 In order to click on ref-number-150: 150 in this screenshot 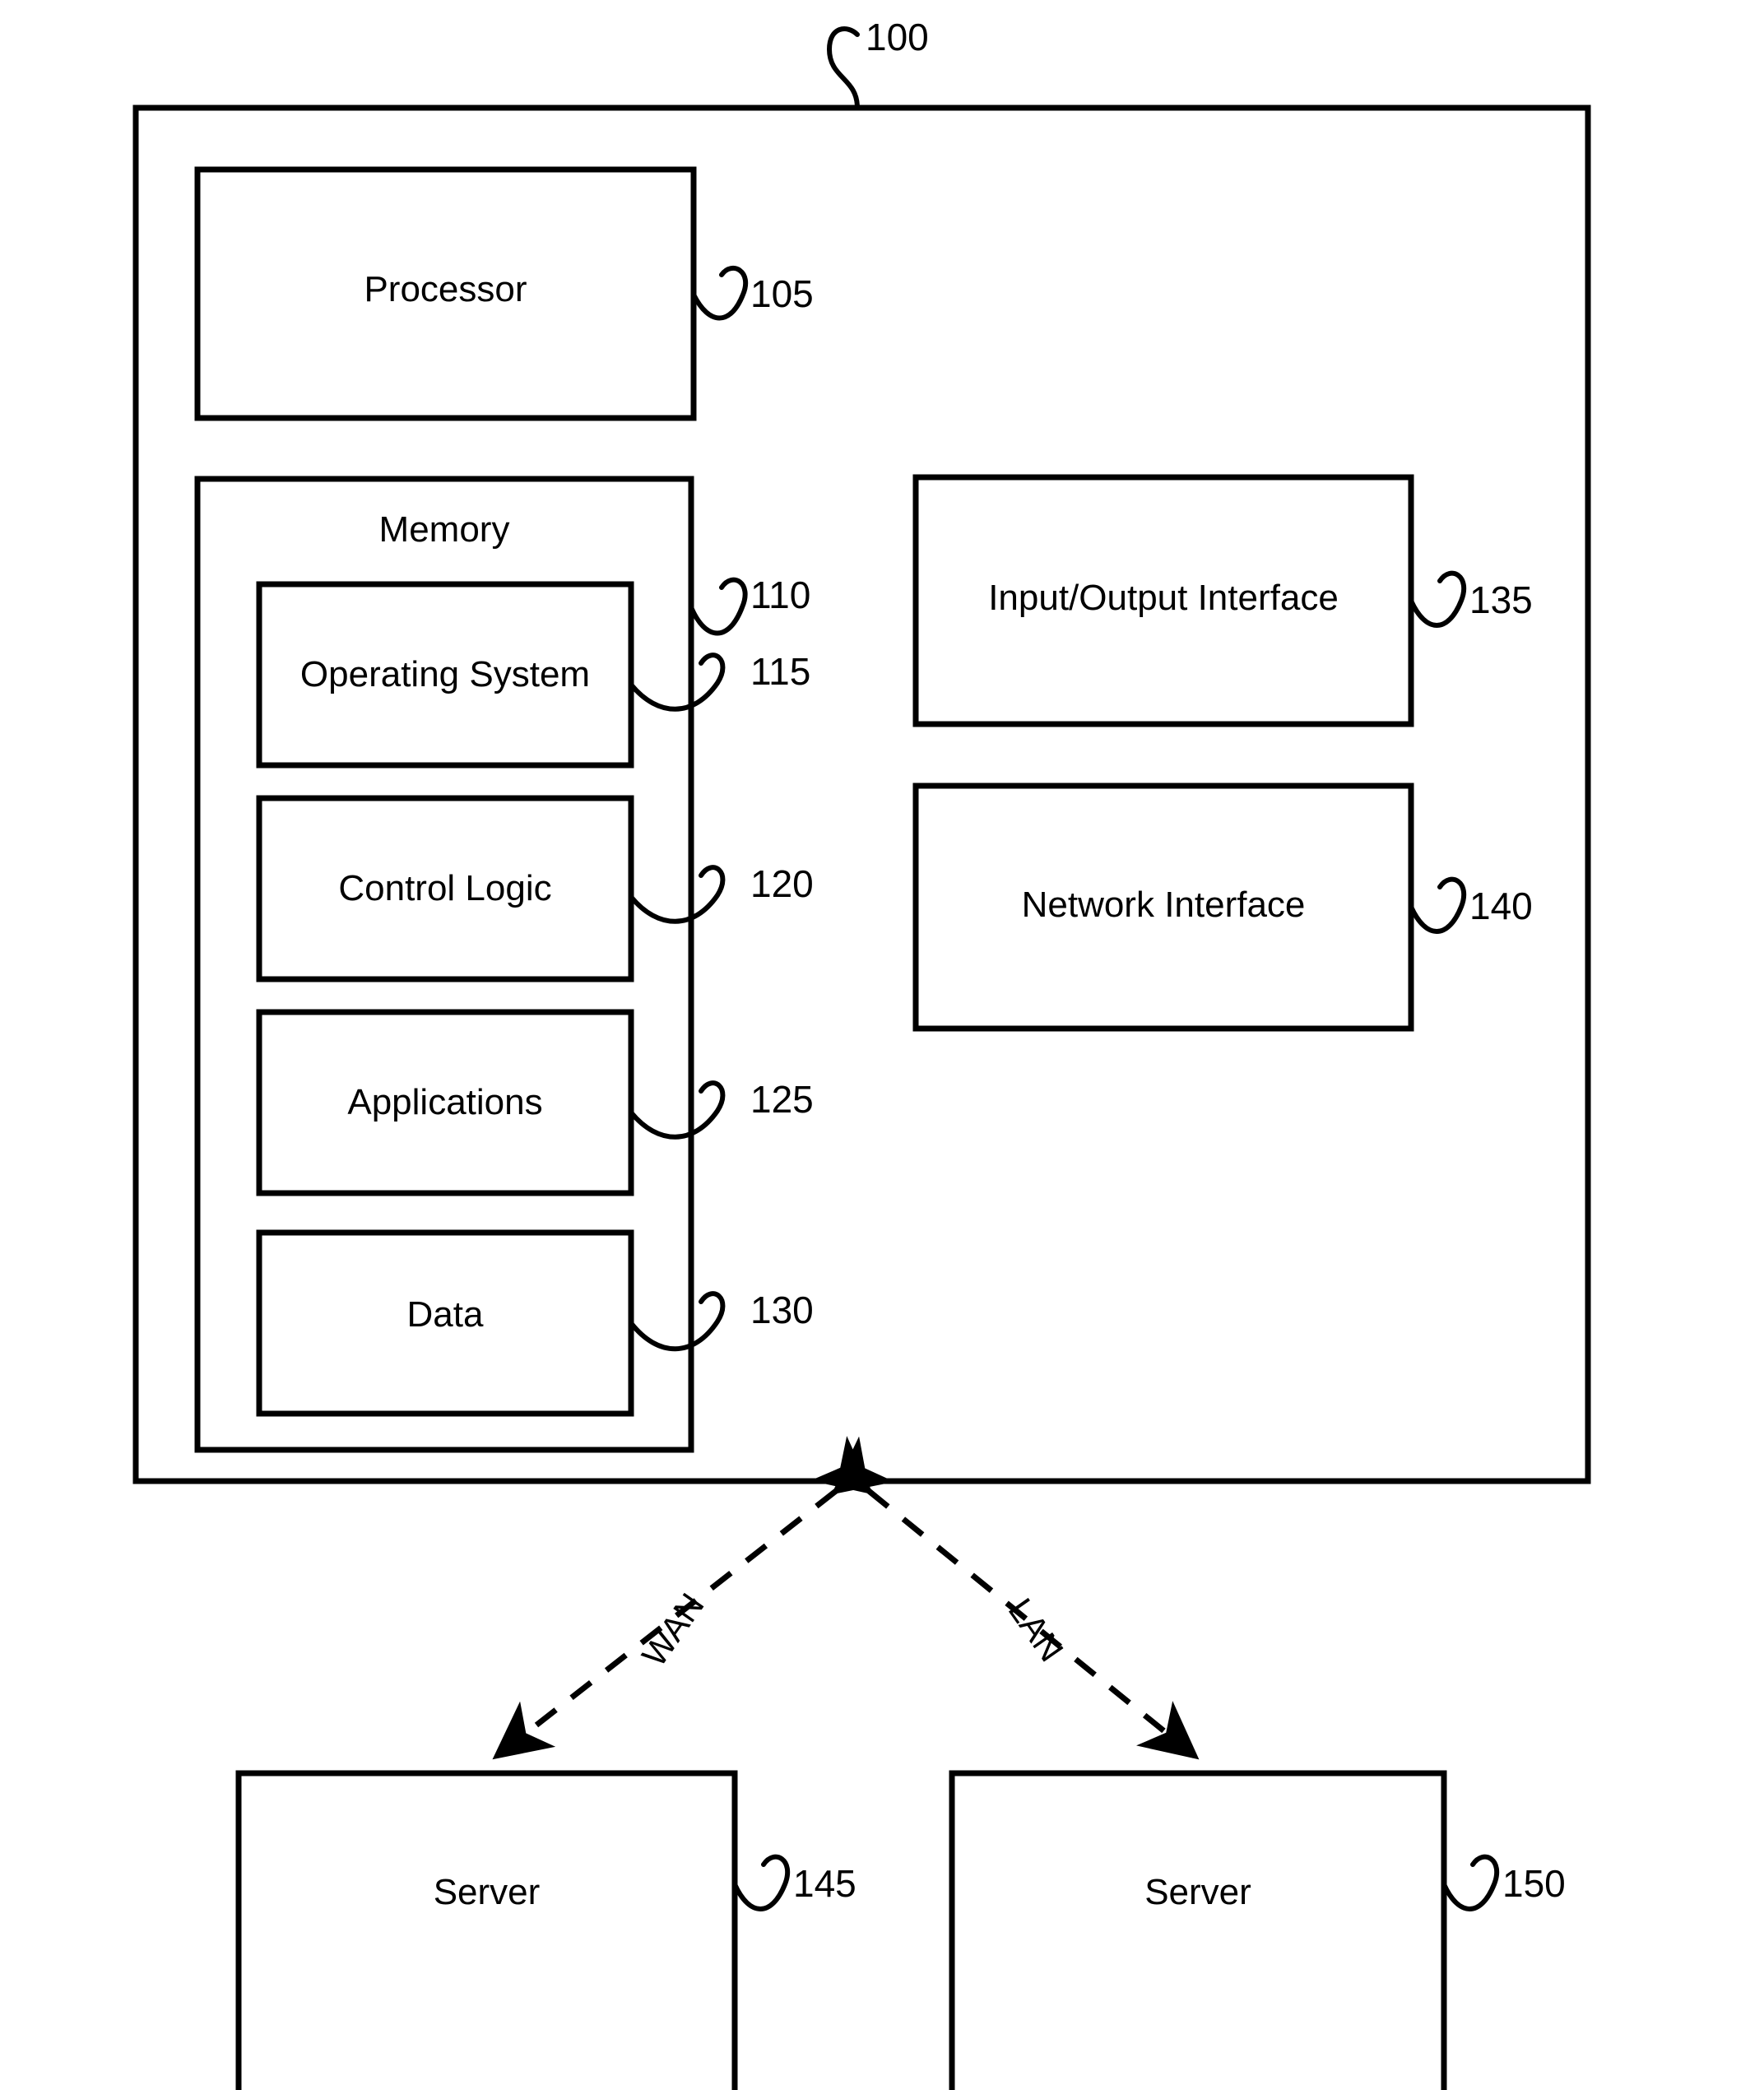, I will do `click(1534, 1883)`.